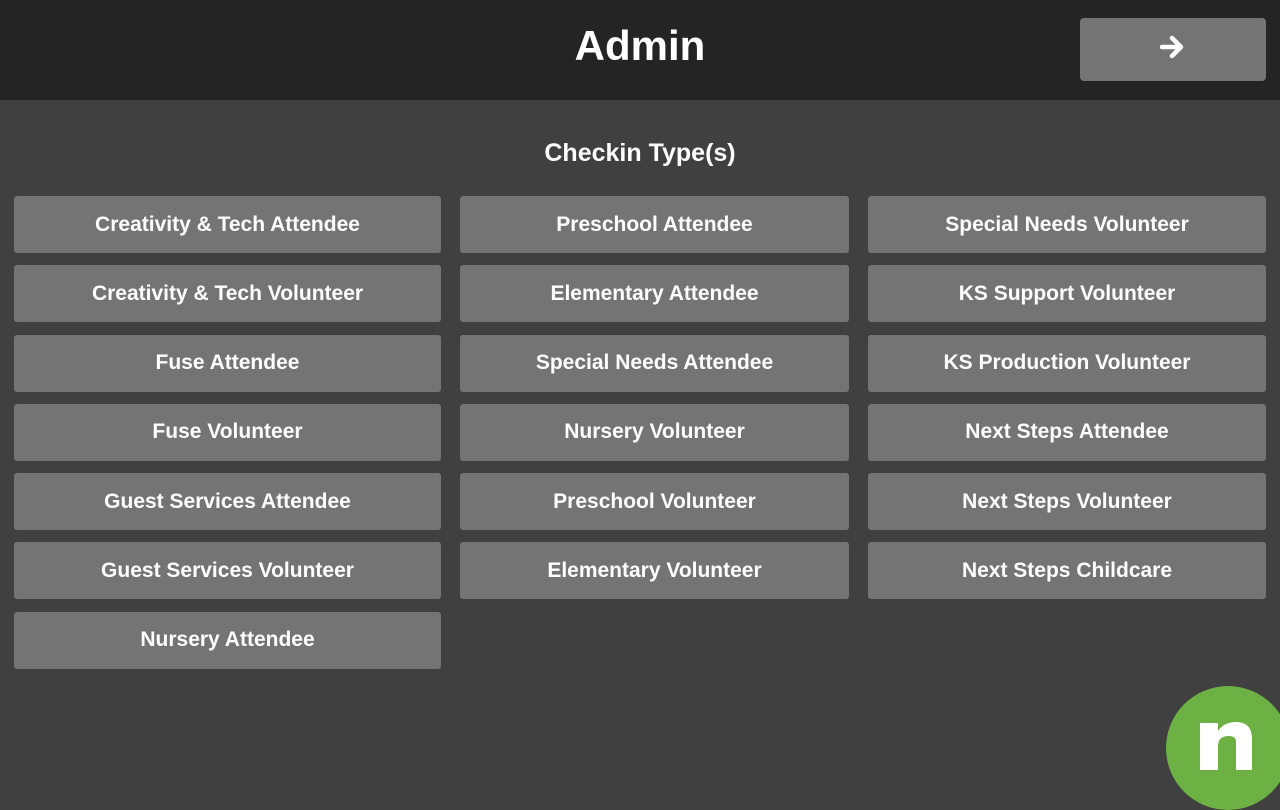 This screenshot has width=1280, height=810. I want to click on checkin-type-button: Next Steps Attendee, so click(1067, 432).